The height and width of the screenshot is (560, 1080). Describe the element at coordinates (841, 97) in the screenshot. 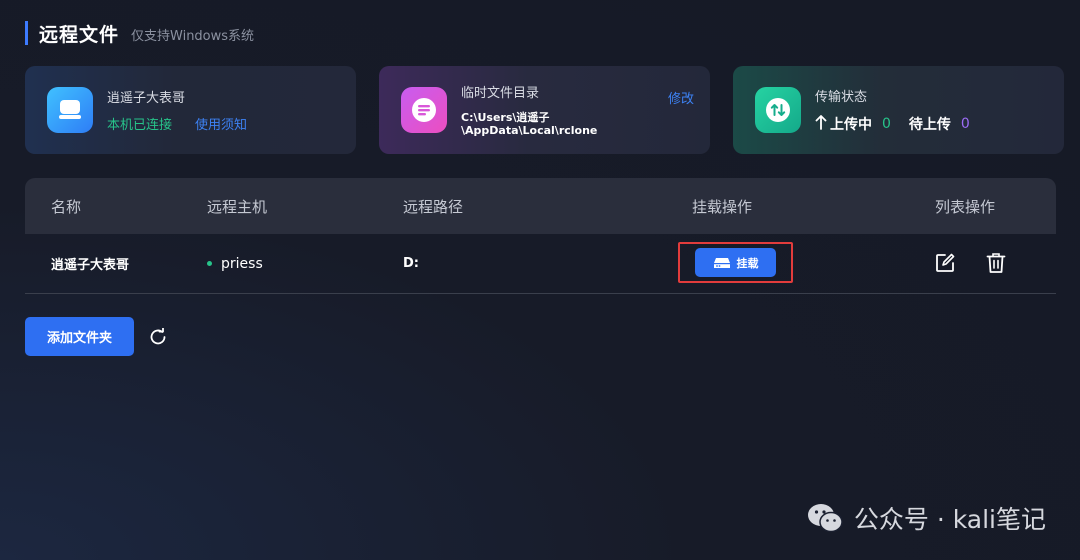

I see `transfer-title: 传输状态` at that location.